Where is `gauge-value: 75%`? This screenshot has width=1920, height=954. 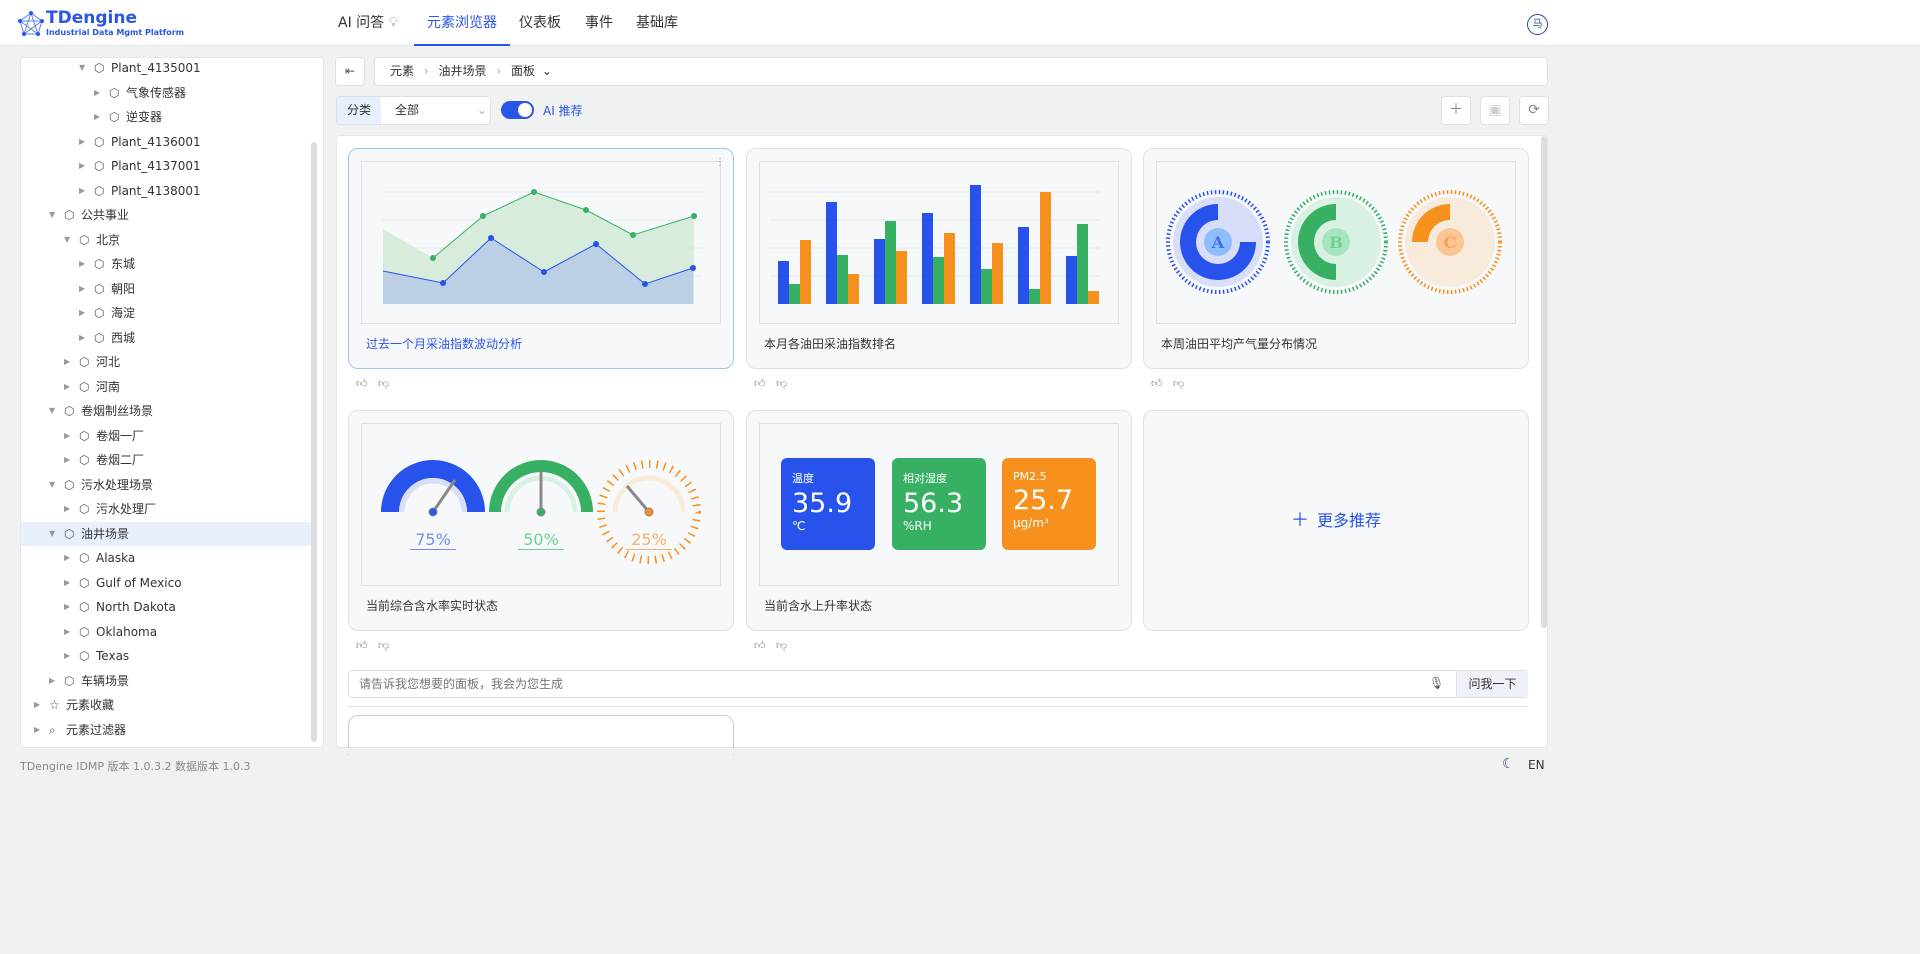
gauge-value: 75% is located at coordinates (433, 540).